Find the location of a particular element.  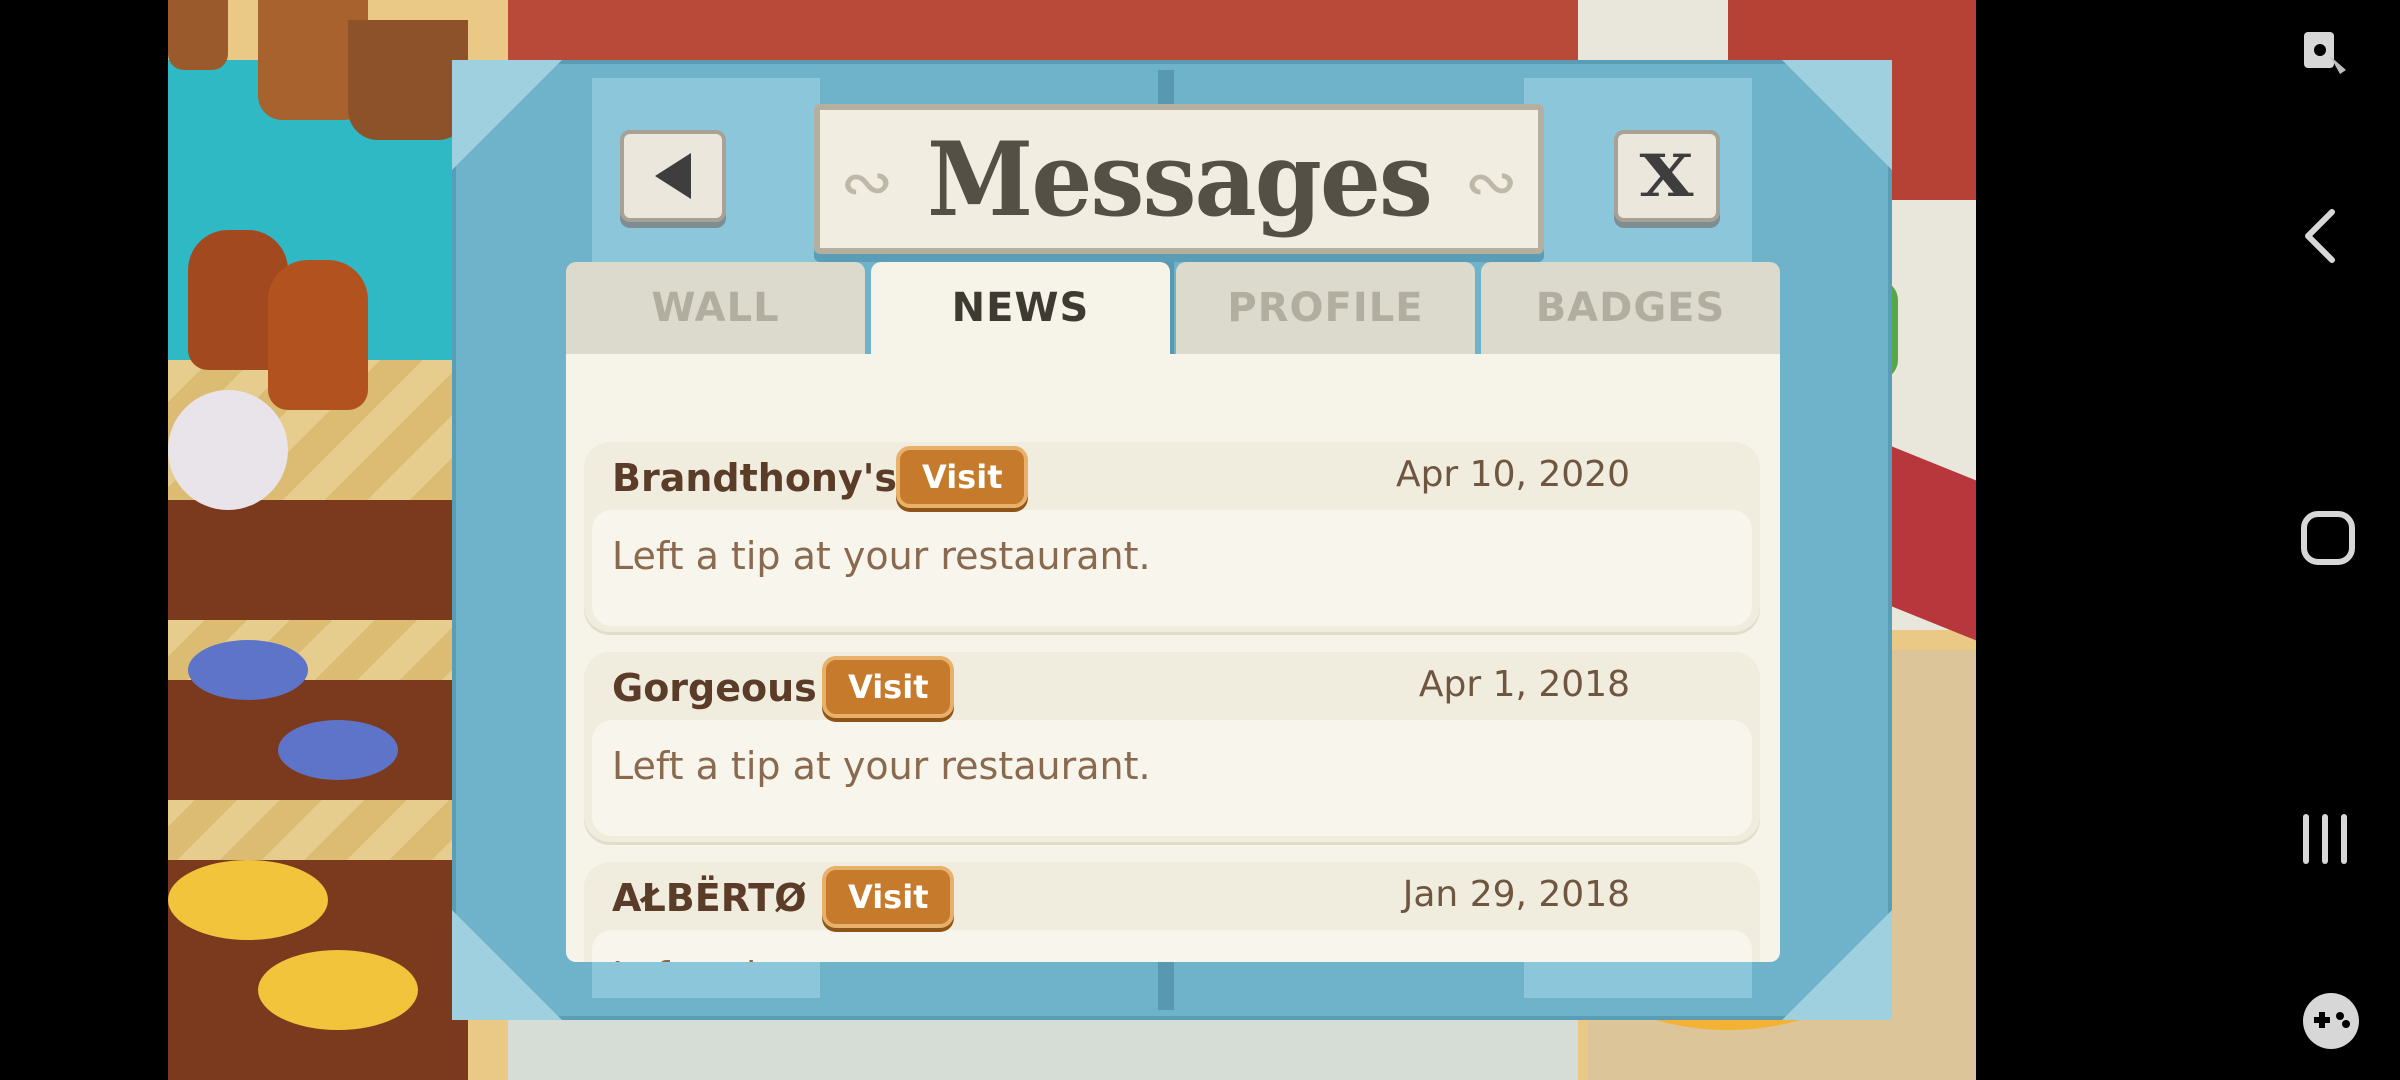

tab-badges: BADGES is located at coordinates (1630, 308).